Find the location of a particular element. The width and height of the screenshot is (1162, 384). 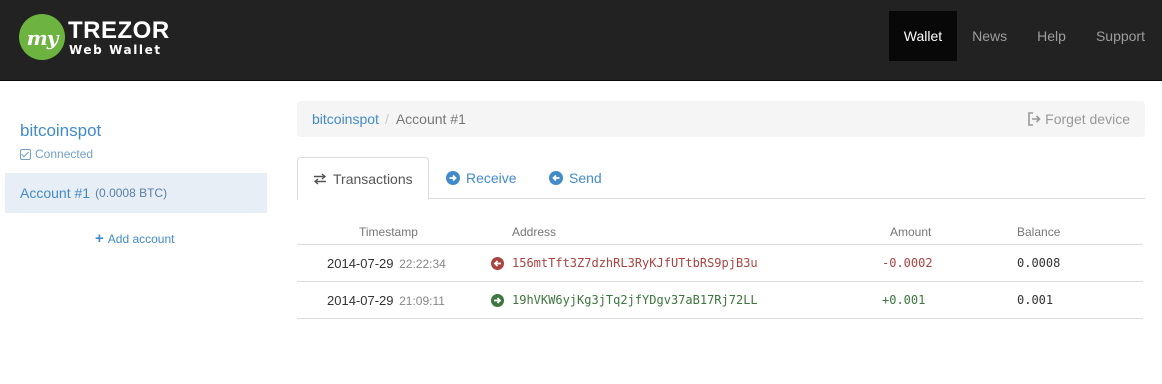

brand-text: TREZOR Web Wallet is located at coordinates (119, 36).